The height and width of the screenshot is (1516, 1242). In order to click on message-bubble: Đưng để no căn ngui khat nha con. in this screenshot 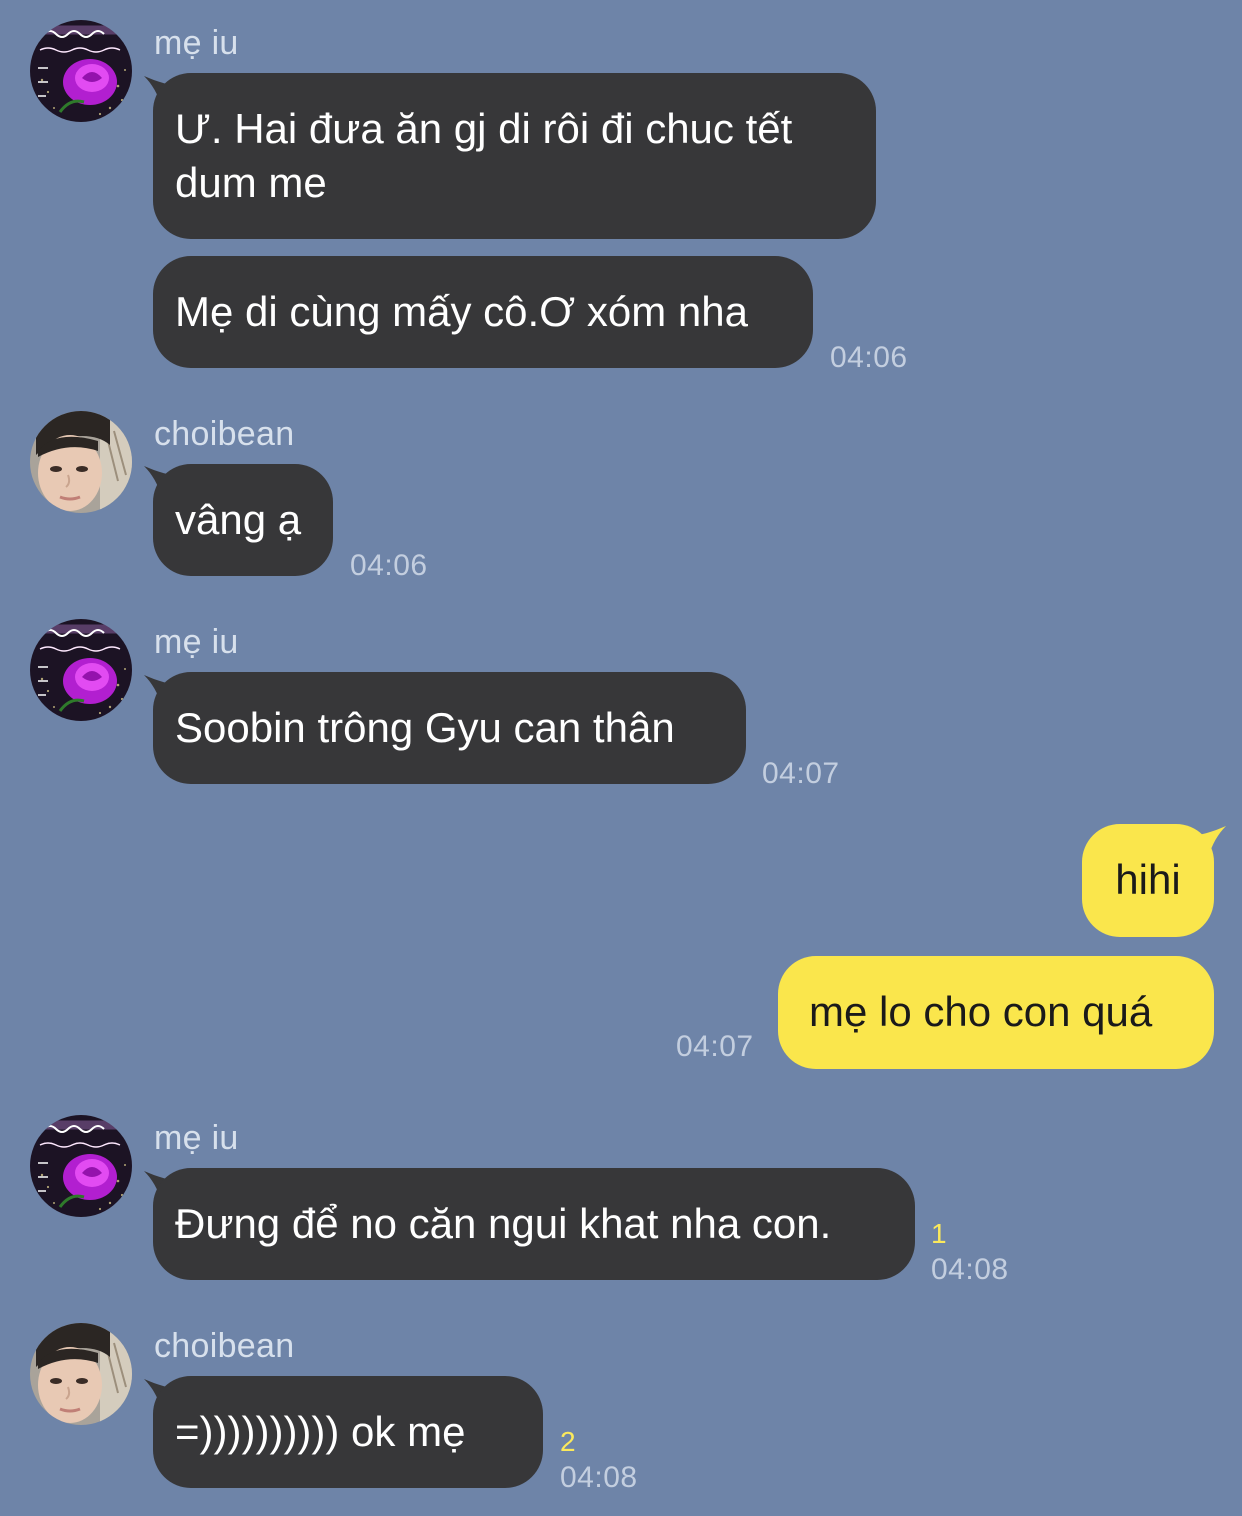, I will do `click(534, 1224)`.